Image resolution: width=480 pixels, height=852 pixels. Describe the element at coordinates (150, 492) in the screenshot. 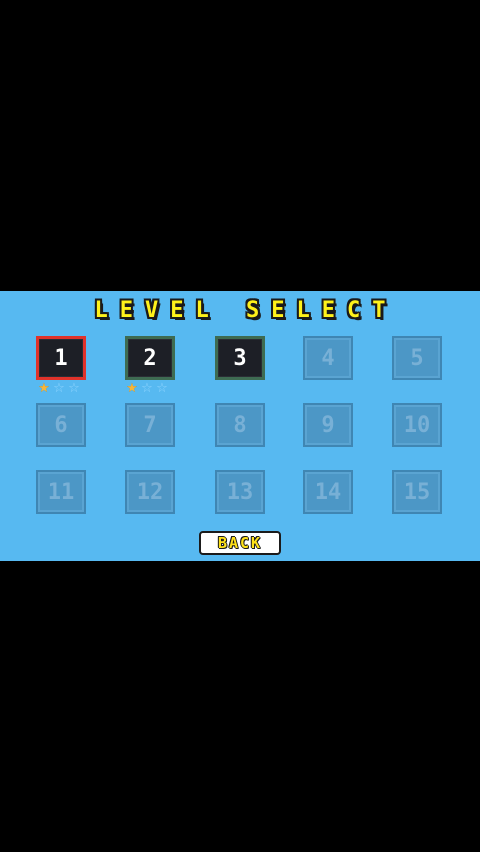

I see `level-tile-12: 12` at that location.